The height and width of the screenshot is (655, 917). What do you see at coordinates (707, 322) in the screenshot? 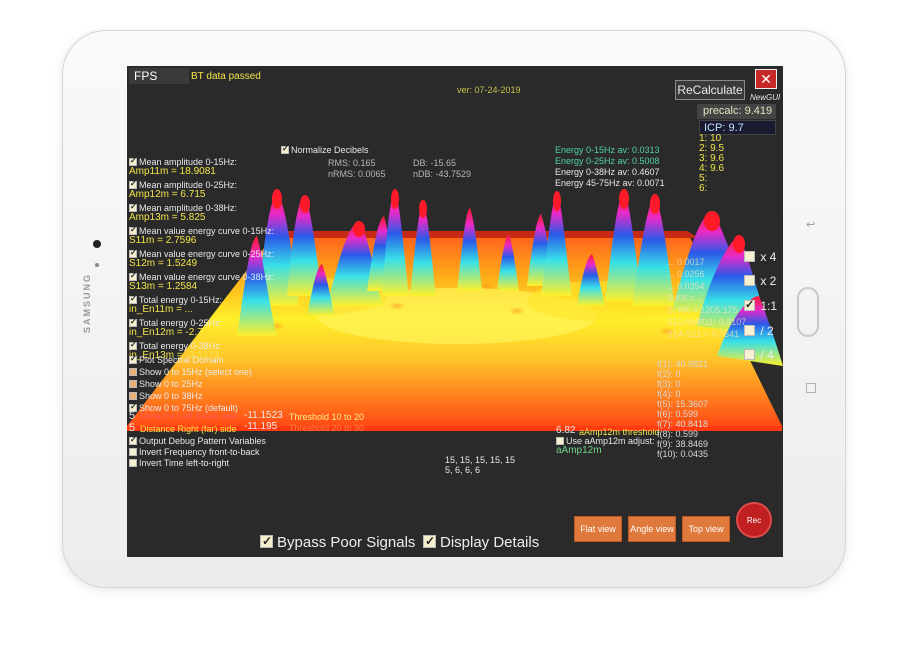
I see `overlay-value: S11/AMP11: 0.8107` at bounding box center [707, 322].